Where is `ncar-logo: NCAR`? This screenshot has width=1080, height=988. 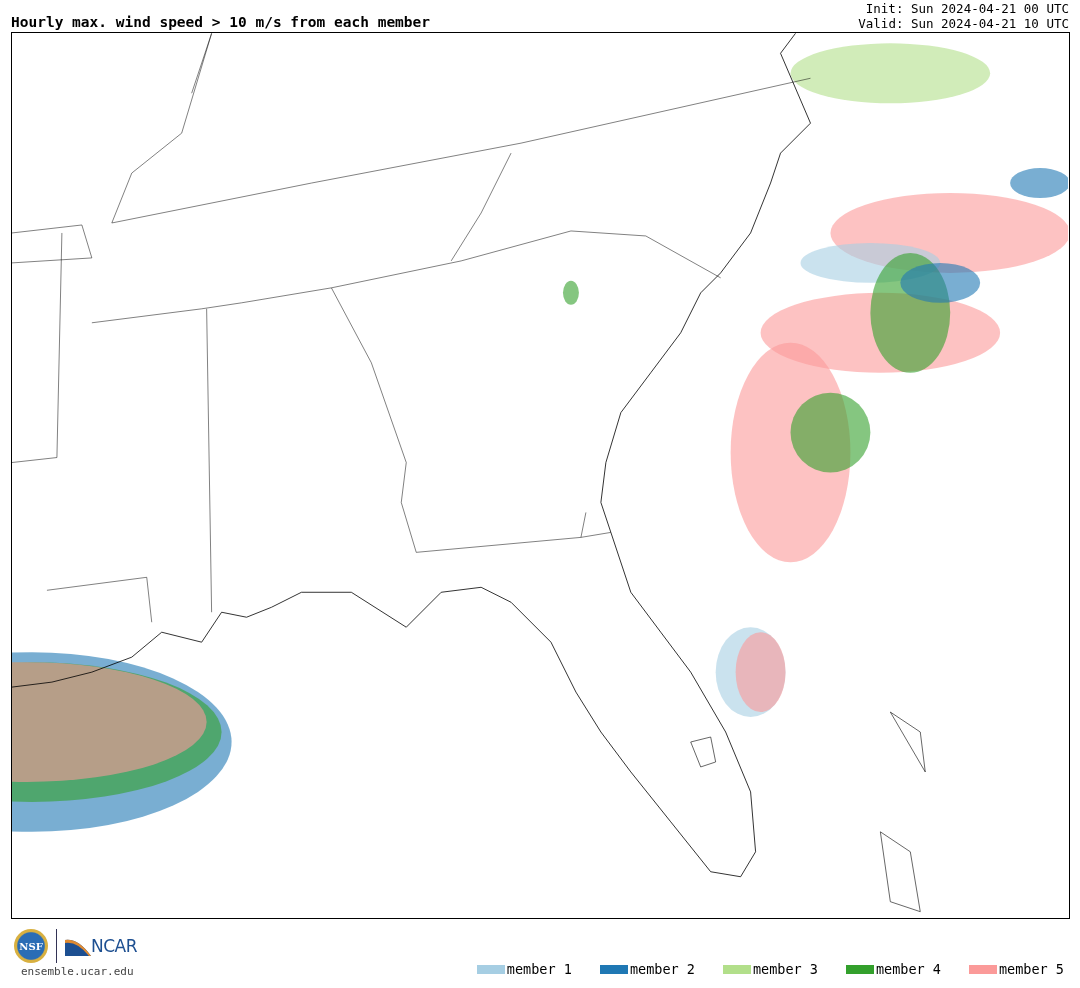
ncar-logo: NCAR is located at coordinates (101, 946).